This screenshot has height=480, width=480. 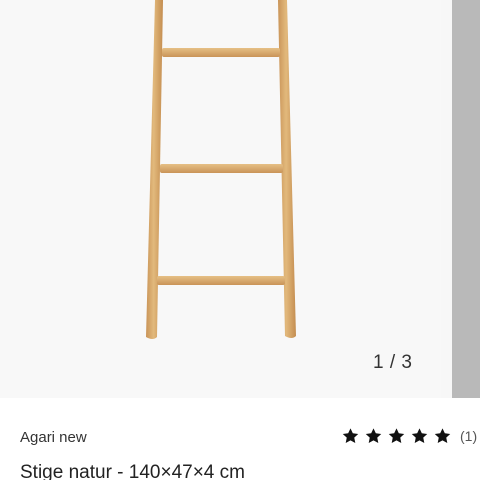 What do you see at coordinates (409, 436) in the screenshot?
I see `rating-summary: (1)` at bounding box center [409, 436].